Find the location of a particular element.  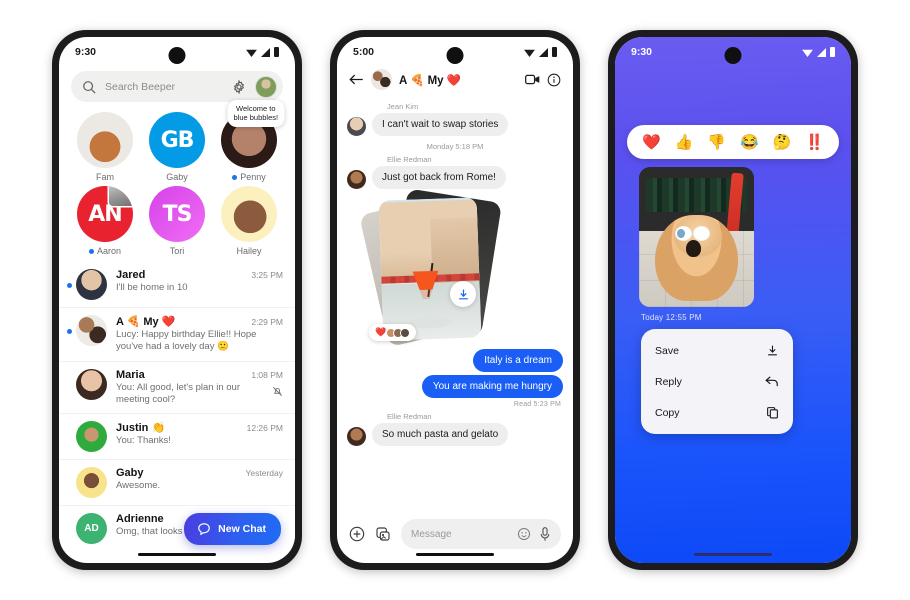

chat-time: 1:08 PM is located at coordinates (267, 374).